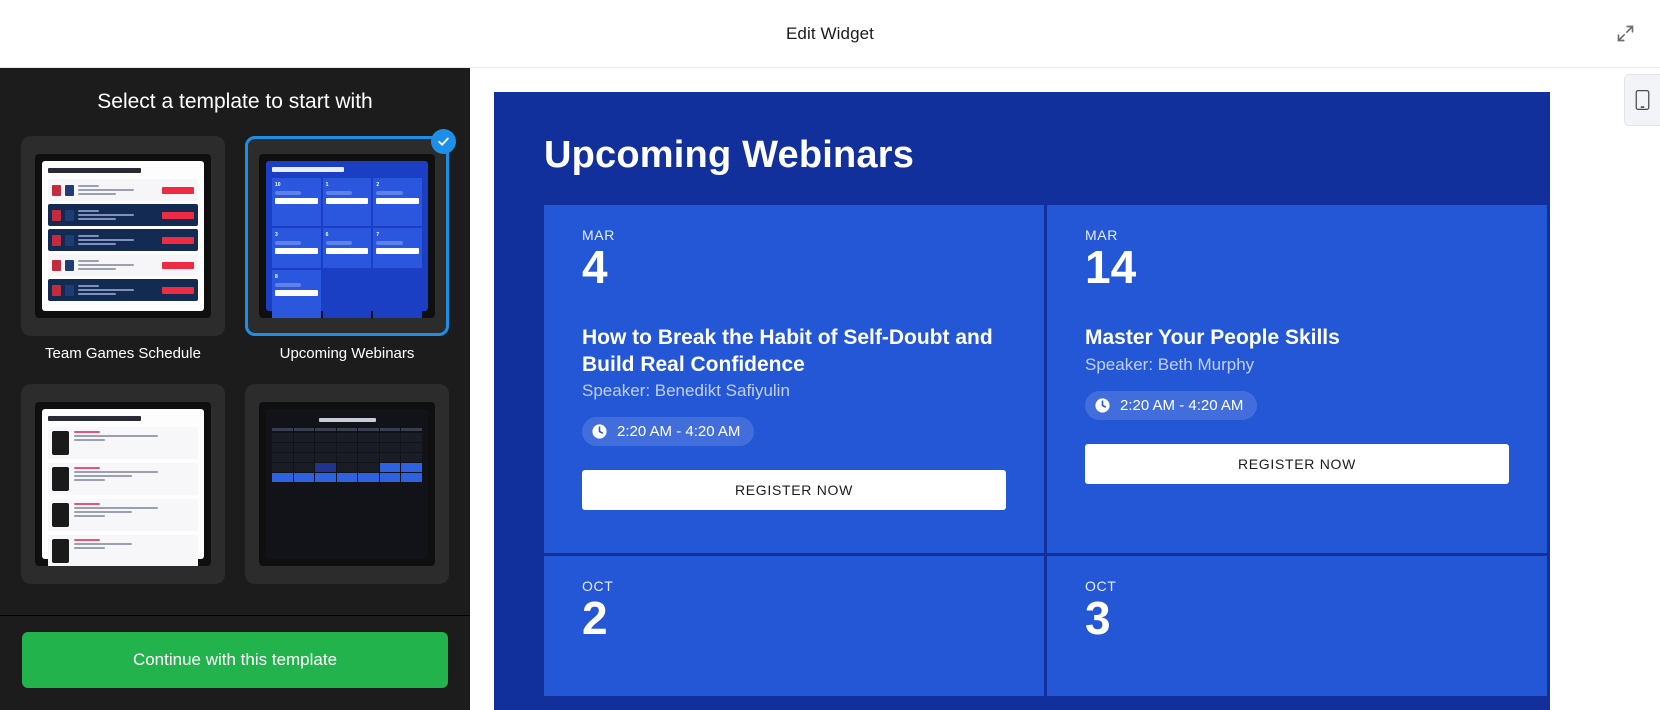  I want to click on mobile-phone-glyph, so click(1642, 100).